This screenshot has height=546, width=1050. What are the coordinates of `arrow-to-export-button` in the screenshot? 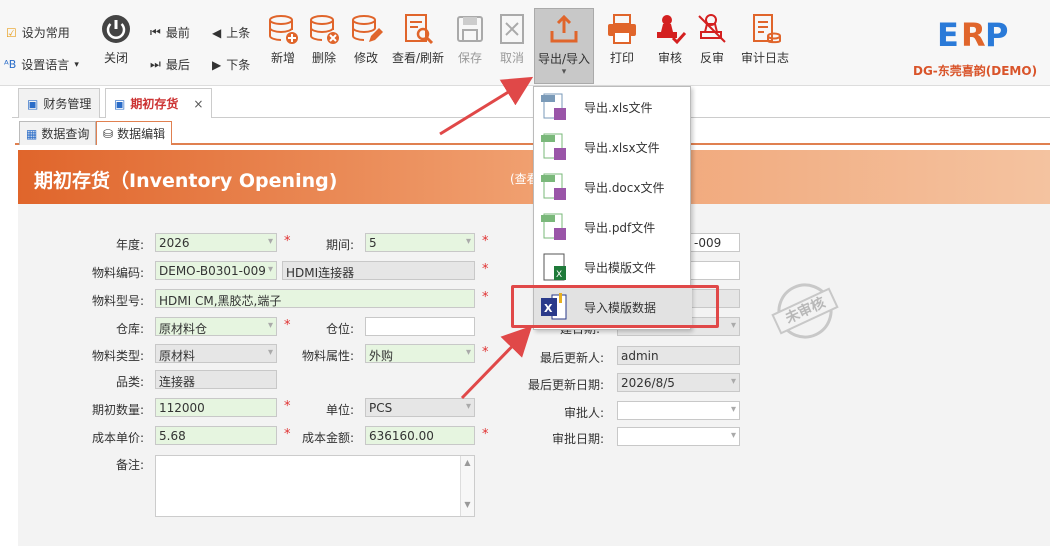 It's located at (486, 106).